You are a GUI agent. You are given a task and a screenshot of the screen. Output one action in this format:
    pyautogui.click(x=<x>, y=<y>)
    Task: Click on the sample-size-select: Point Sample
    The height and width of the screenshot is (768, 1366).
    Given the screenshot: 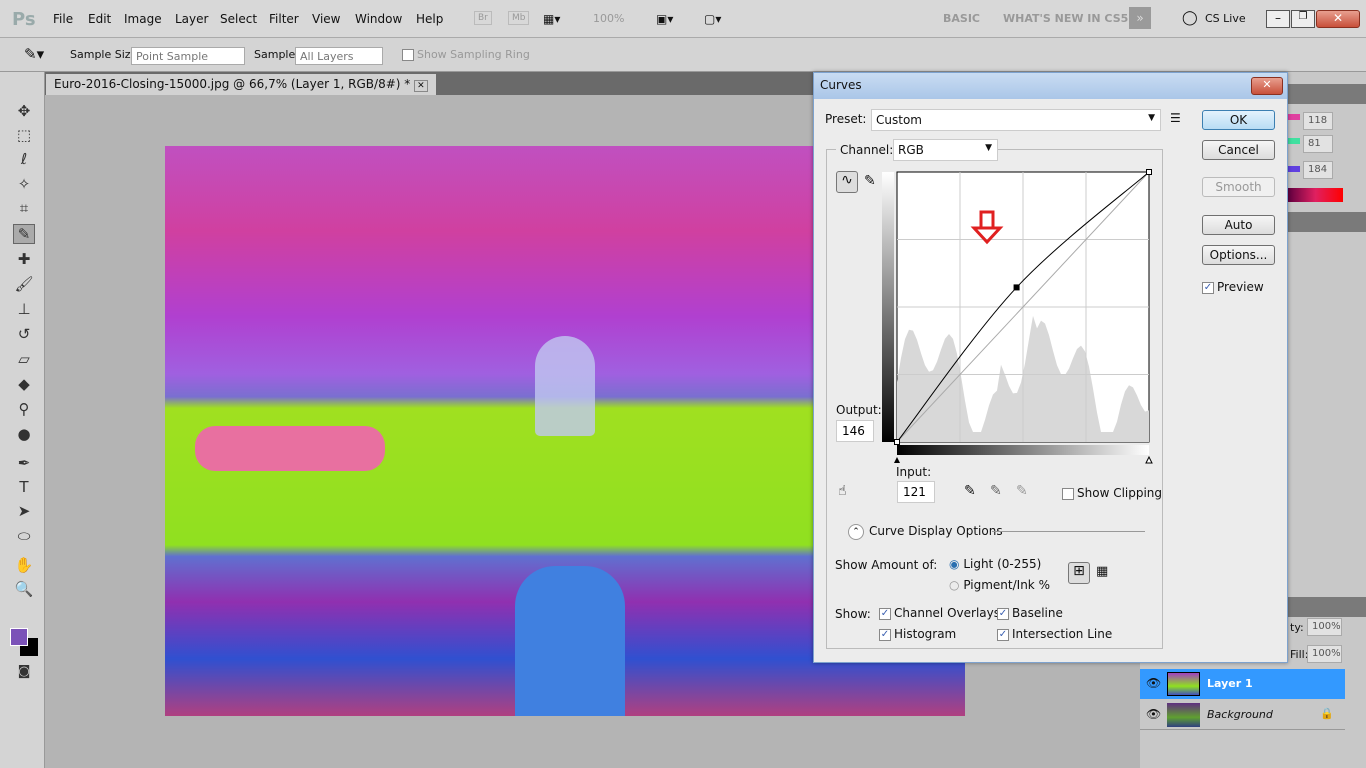 What is the action you would take?
    pyautogui.click(x=188, y=56)
    